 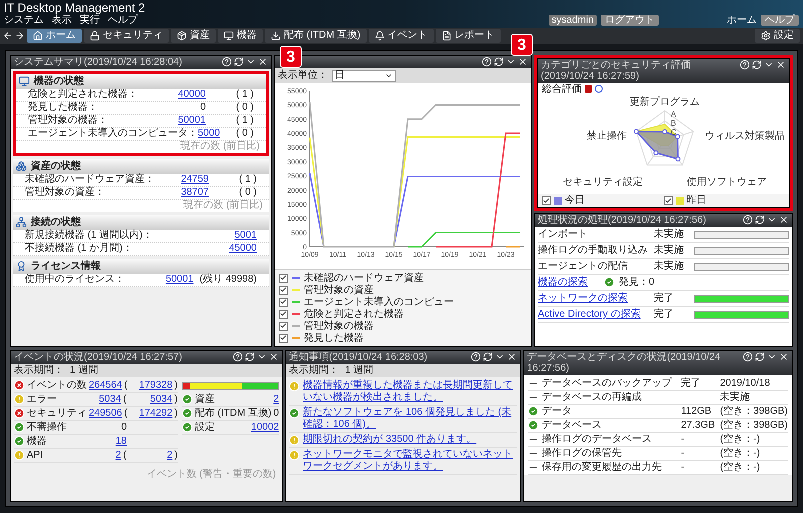 I want to click on extra-text: 2019/10/18, so click(x=745, y=384).